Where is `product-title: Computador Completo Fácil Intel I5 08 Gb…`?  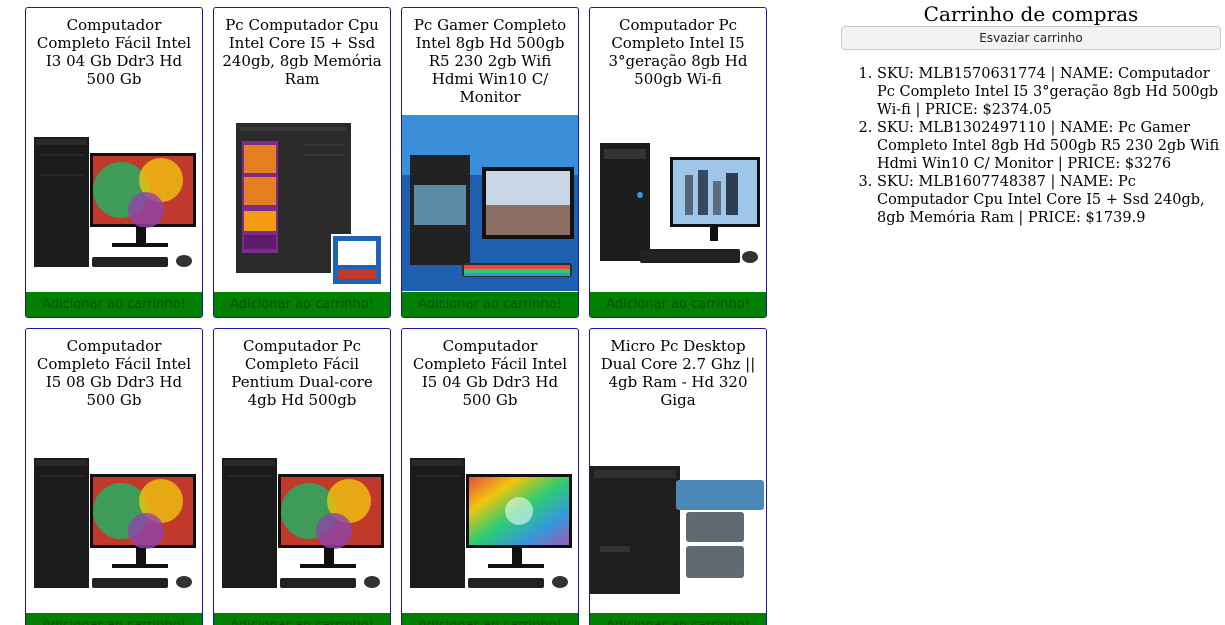 product-title: Computador Completo Fácil Intel I5 08 Gb… is located at coordinates (114, 373).